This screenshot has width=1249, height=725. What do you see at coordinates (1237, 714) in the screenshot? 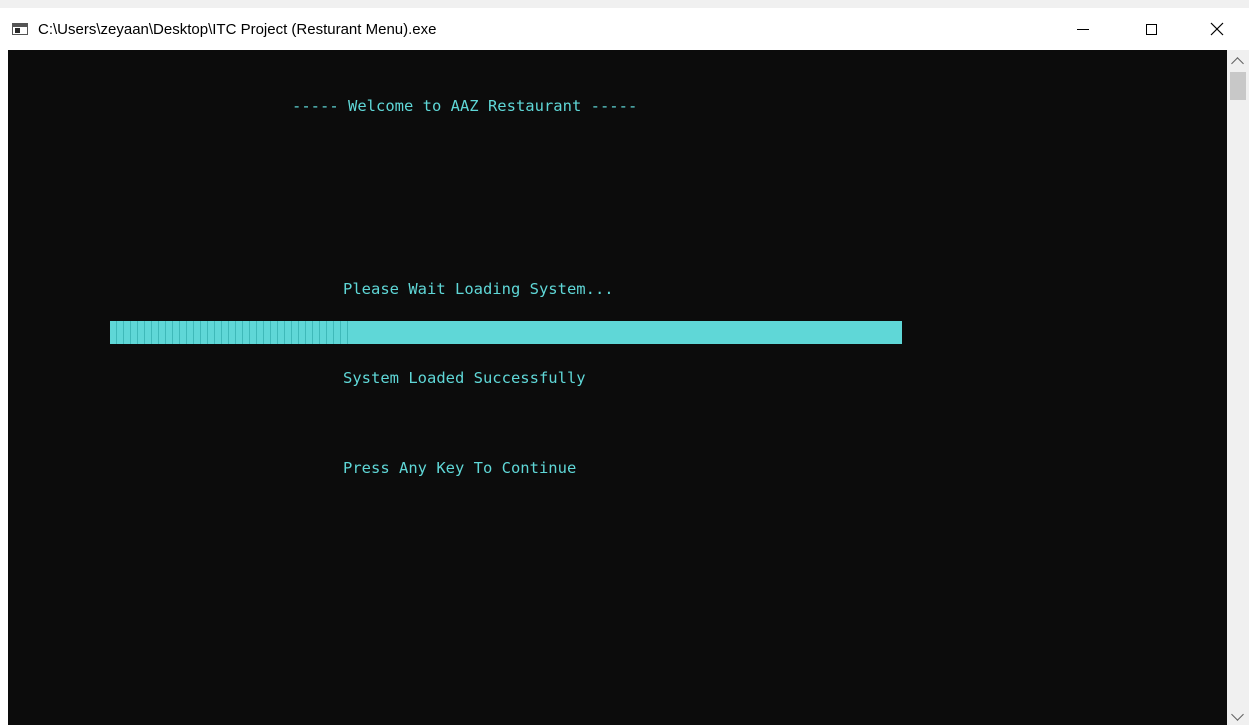
I see `chevron-down-icon` at bounding box center [1237, 714].